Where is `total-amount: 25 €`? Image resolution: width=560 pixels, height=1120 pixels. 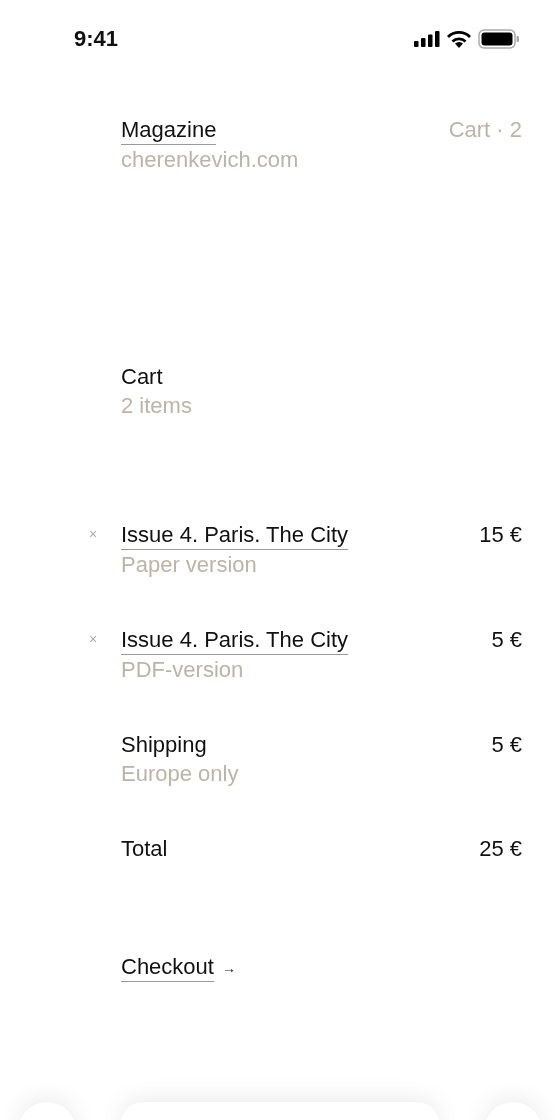 total-amount: 25 € is located at coordinates (500, 849).